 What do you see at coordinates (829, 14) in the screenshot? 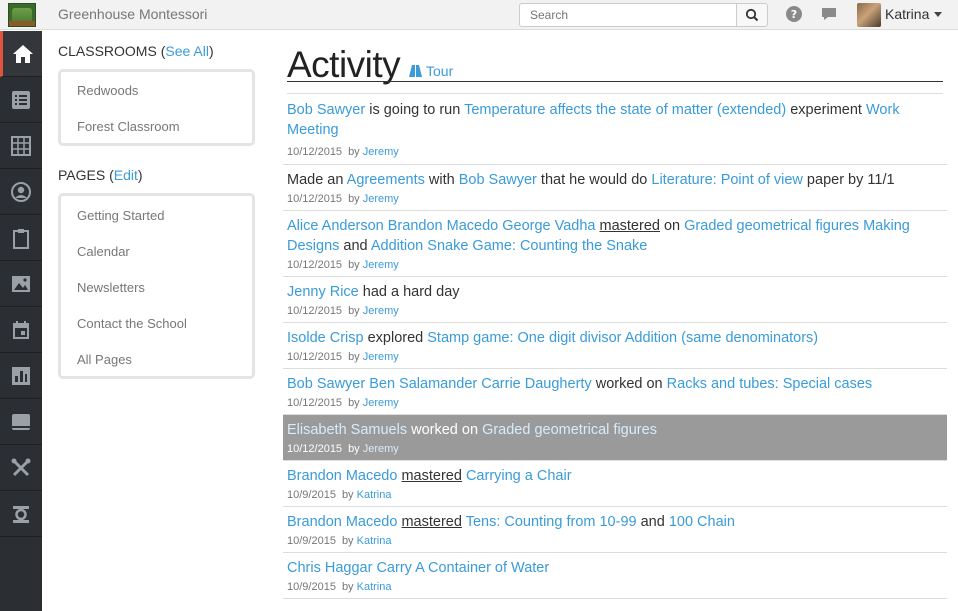
I see `messages-icon` at bounding box center [829, 14].